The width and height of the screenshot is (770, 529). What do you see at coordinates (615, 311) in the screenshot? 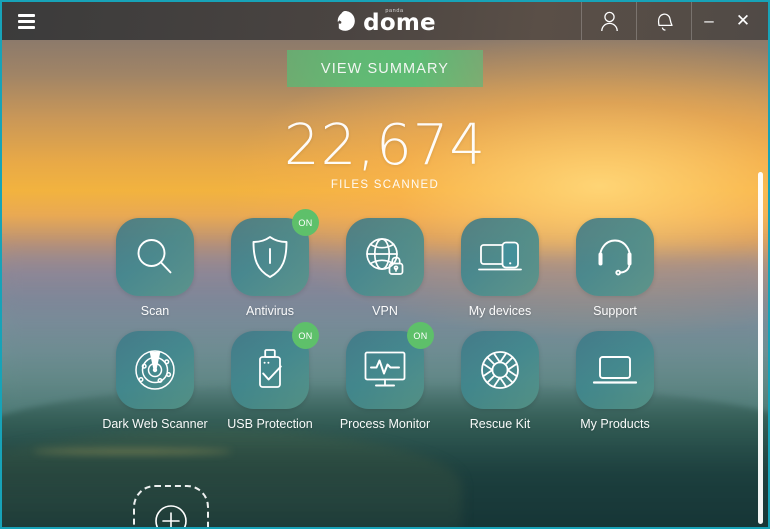
I see `tile-label: Support` at bounding box center [615, 311].